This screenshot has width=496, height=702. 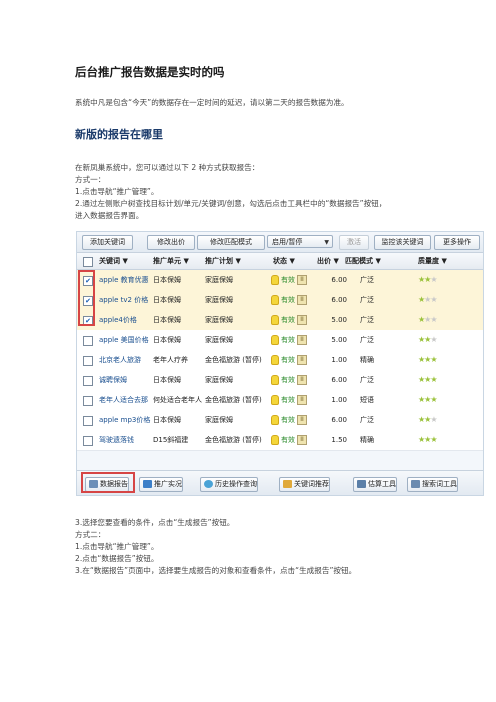 I want to click on table-row: apple 美国价格 日本保姆 家庭保姆 有效 II 5.00 广泛 ★★★, so click(x=280, y=340).